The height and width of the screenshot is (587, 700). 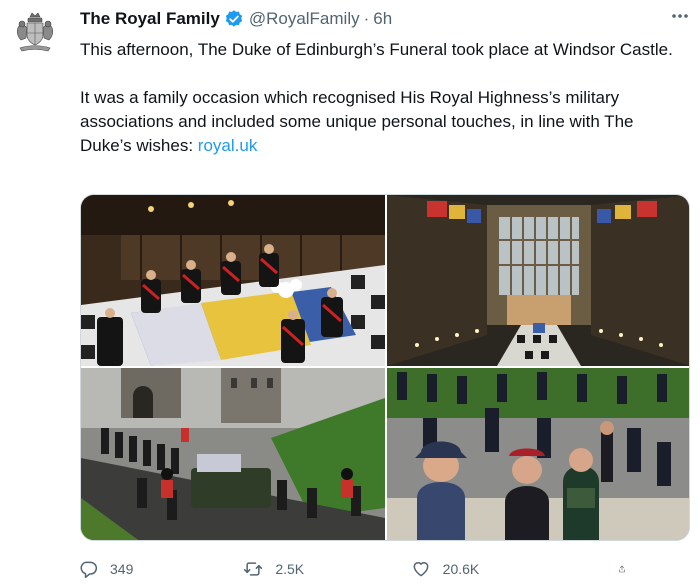 I want to click on share-icon, so click(x=622, y=569).